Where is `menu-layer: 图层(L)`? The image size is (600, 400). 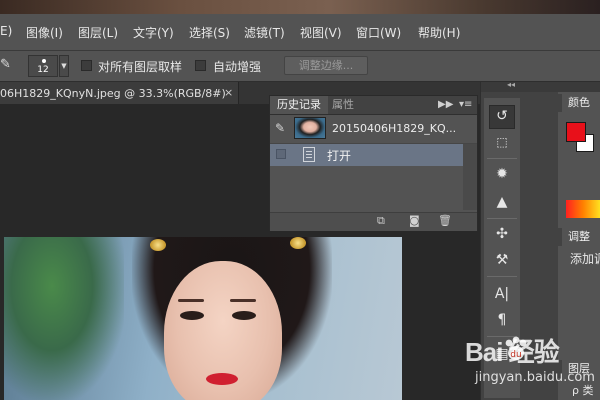 menu-layer: 图层(L) is located at coordinates (98, 32).